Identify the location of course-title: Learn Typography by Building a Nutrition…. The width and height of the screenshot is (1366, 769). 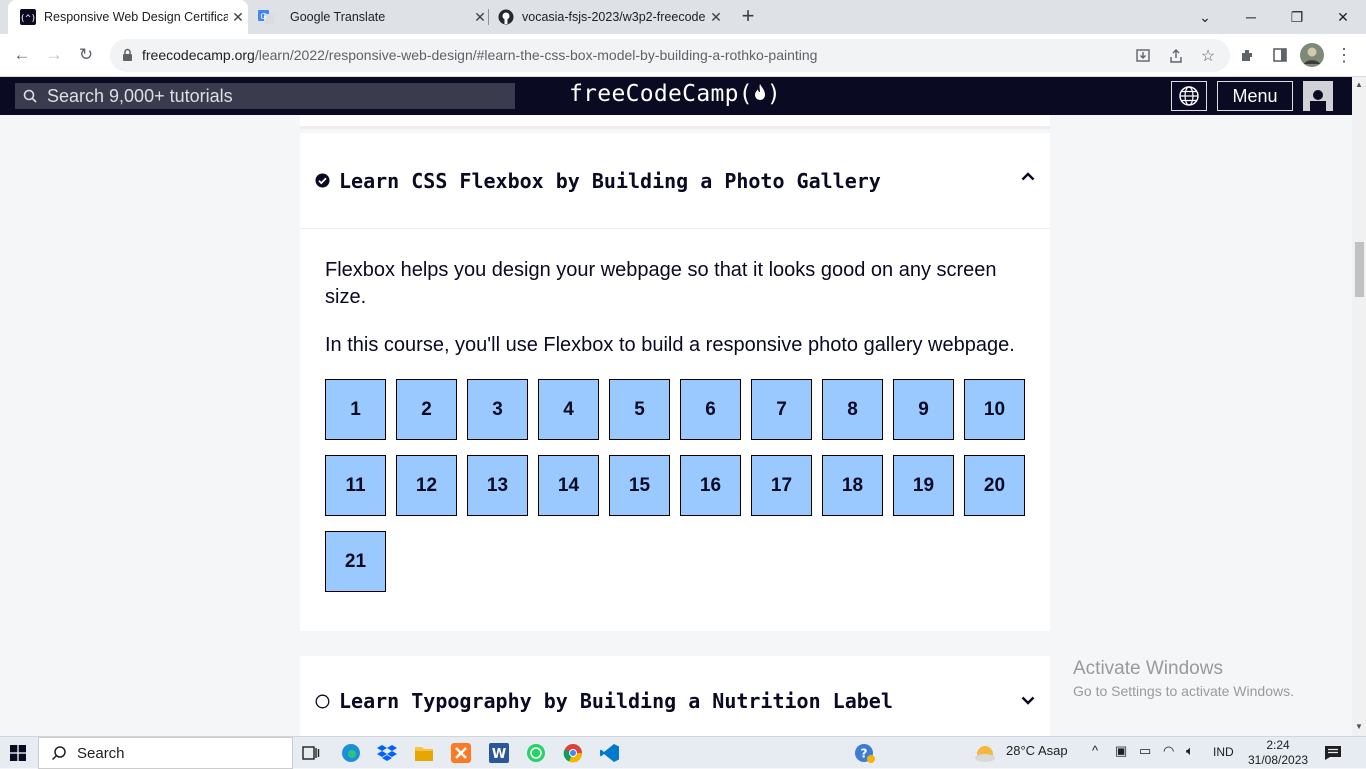
(616, 701).